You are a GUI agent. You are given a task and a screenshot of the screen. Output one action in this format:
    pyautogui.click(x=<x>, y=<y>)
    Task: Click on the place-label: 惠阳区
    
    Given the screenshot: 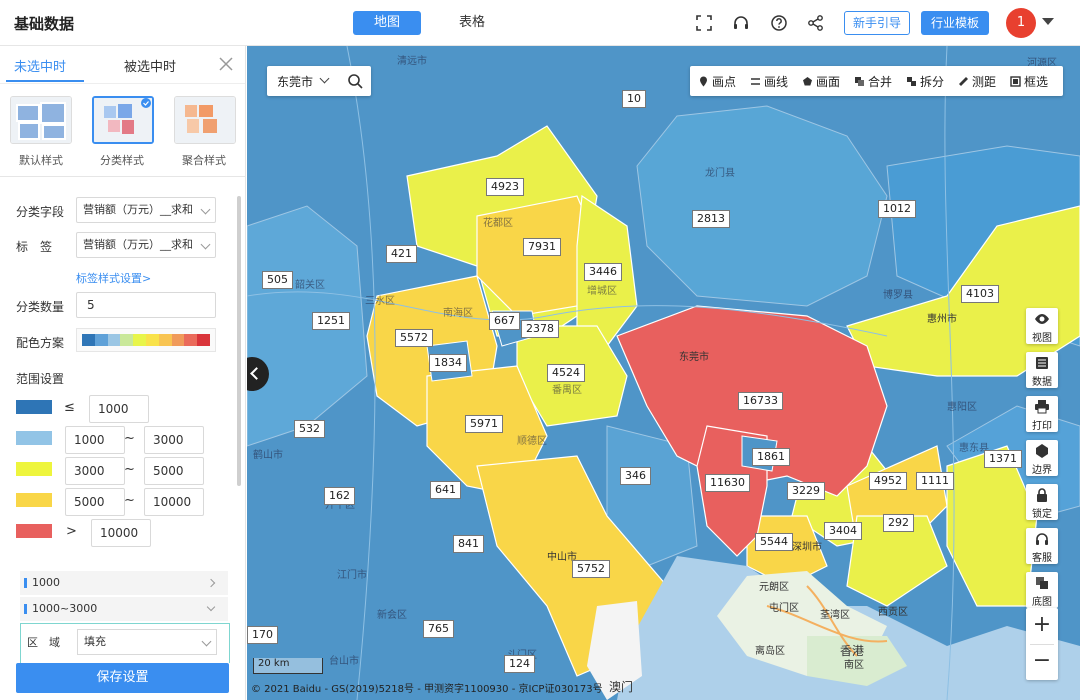 What is the action you would take?
    pyautogui.click(x=962, y=407)
    